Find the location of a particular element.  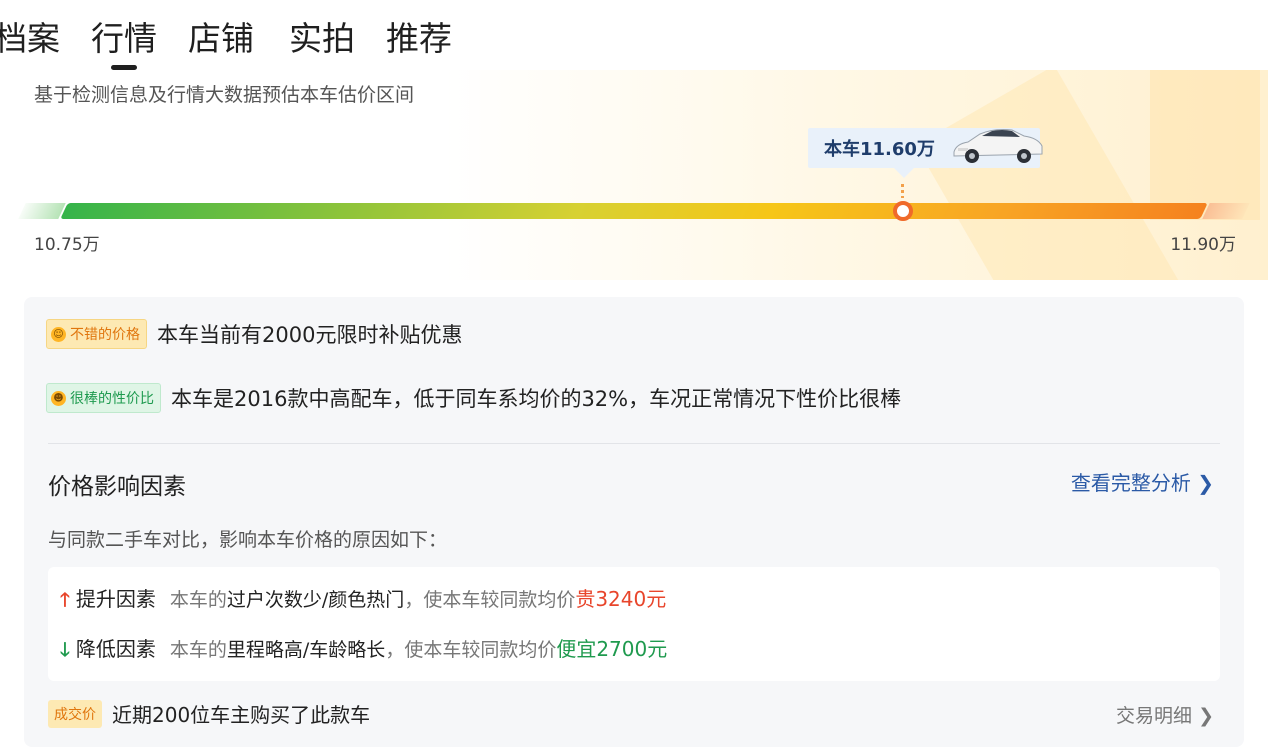

deal-price-badge: 成交价 is located at coordinates (75, 713).